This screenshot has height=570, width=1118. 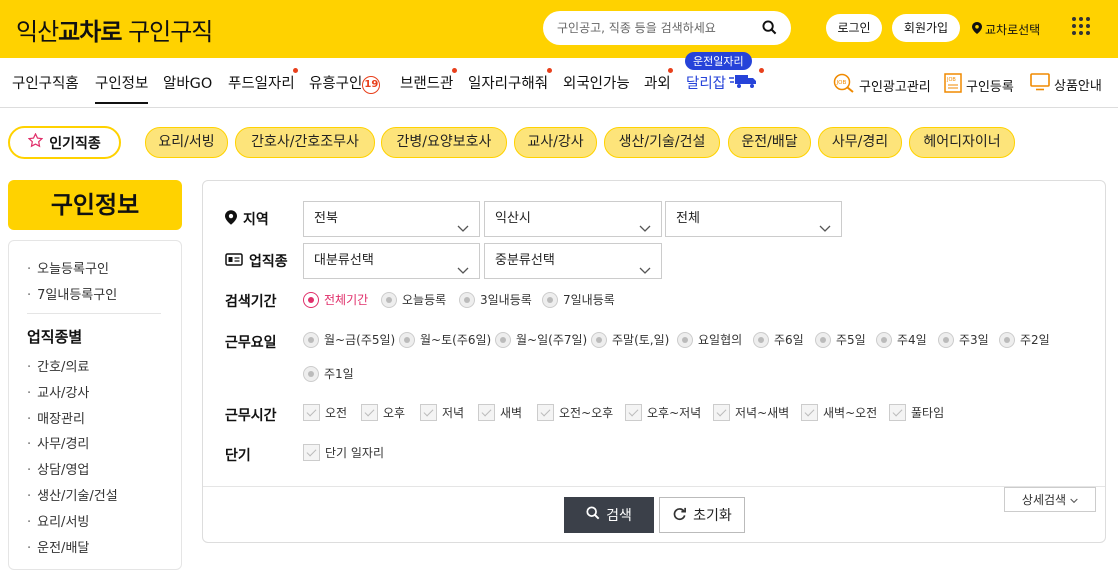 I want to click on region-city-select: 익산시, so click(x=573, y=219).